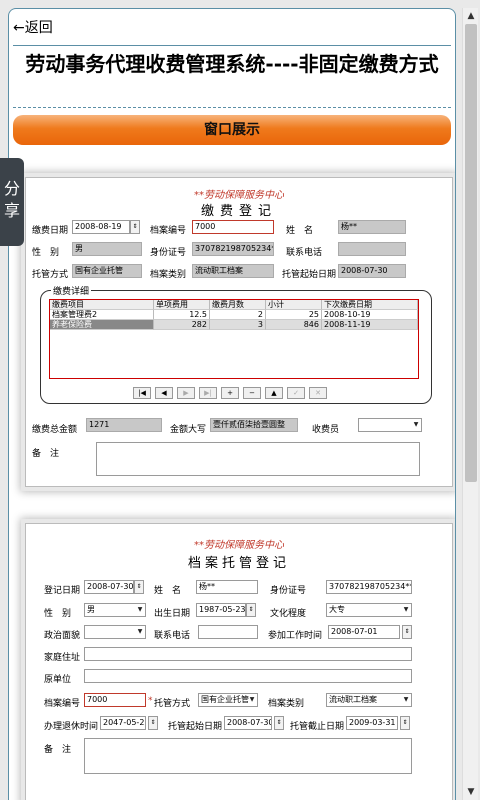  I want to click on required-mark-icon: *, so click(150, 701).